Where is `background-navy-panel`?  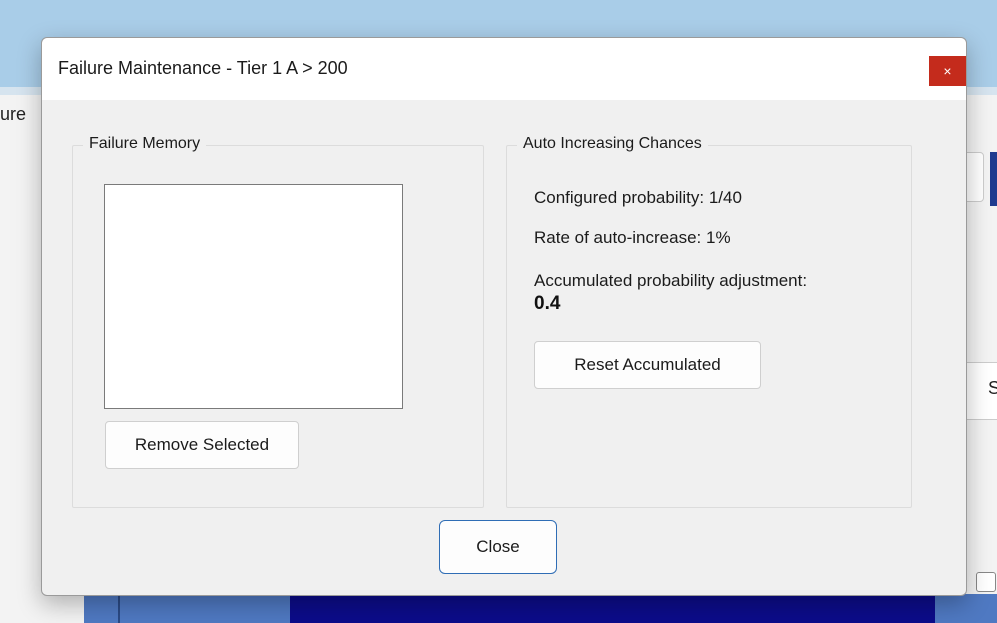 background-navy-panel is located at coordinates (612, 608).